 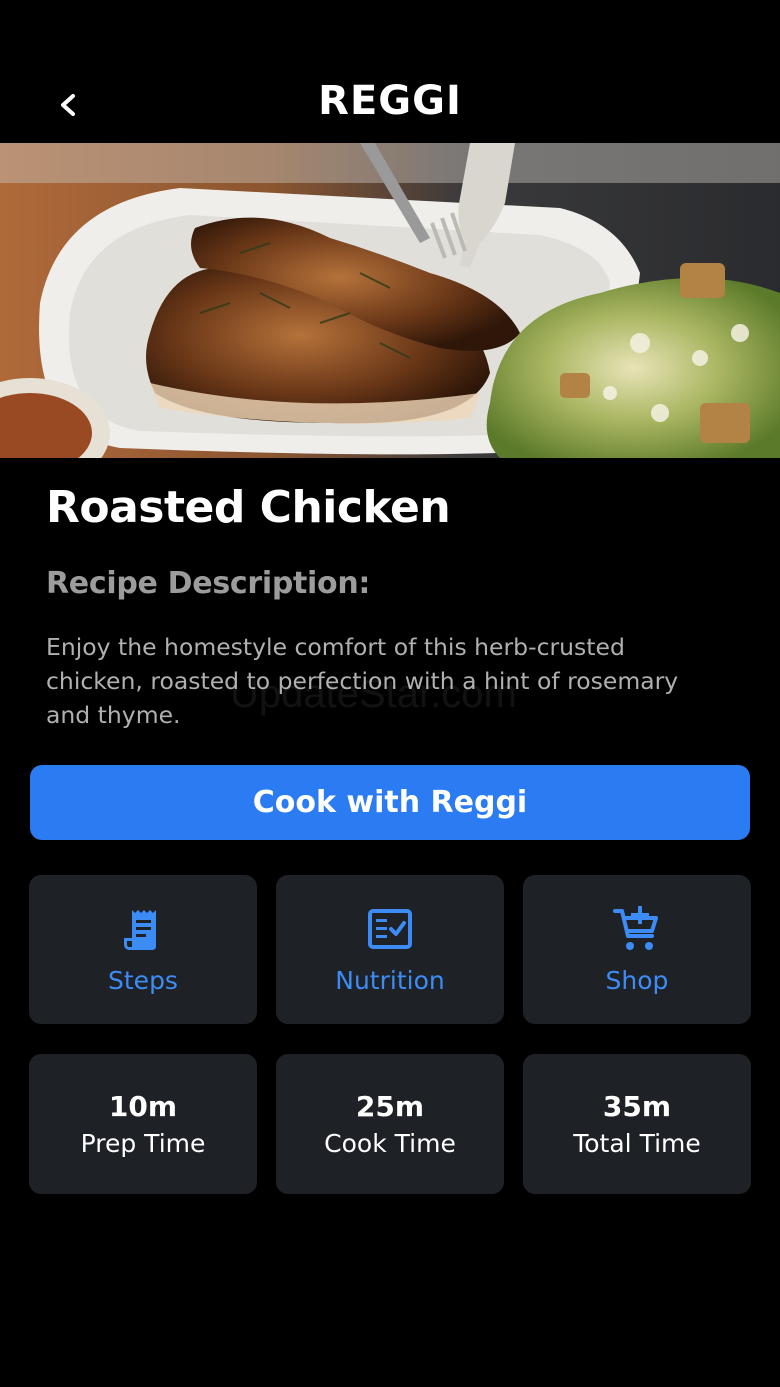 What do you see at coordinates (390, 949) in the screenshot?
I see `nutrition-button: Nutrition` at bounding box center [390, 949].